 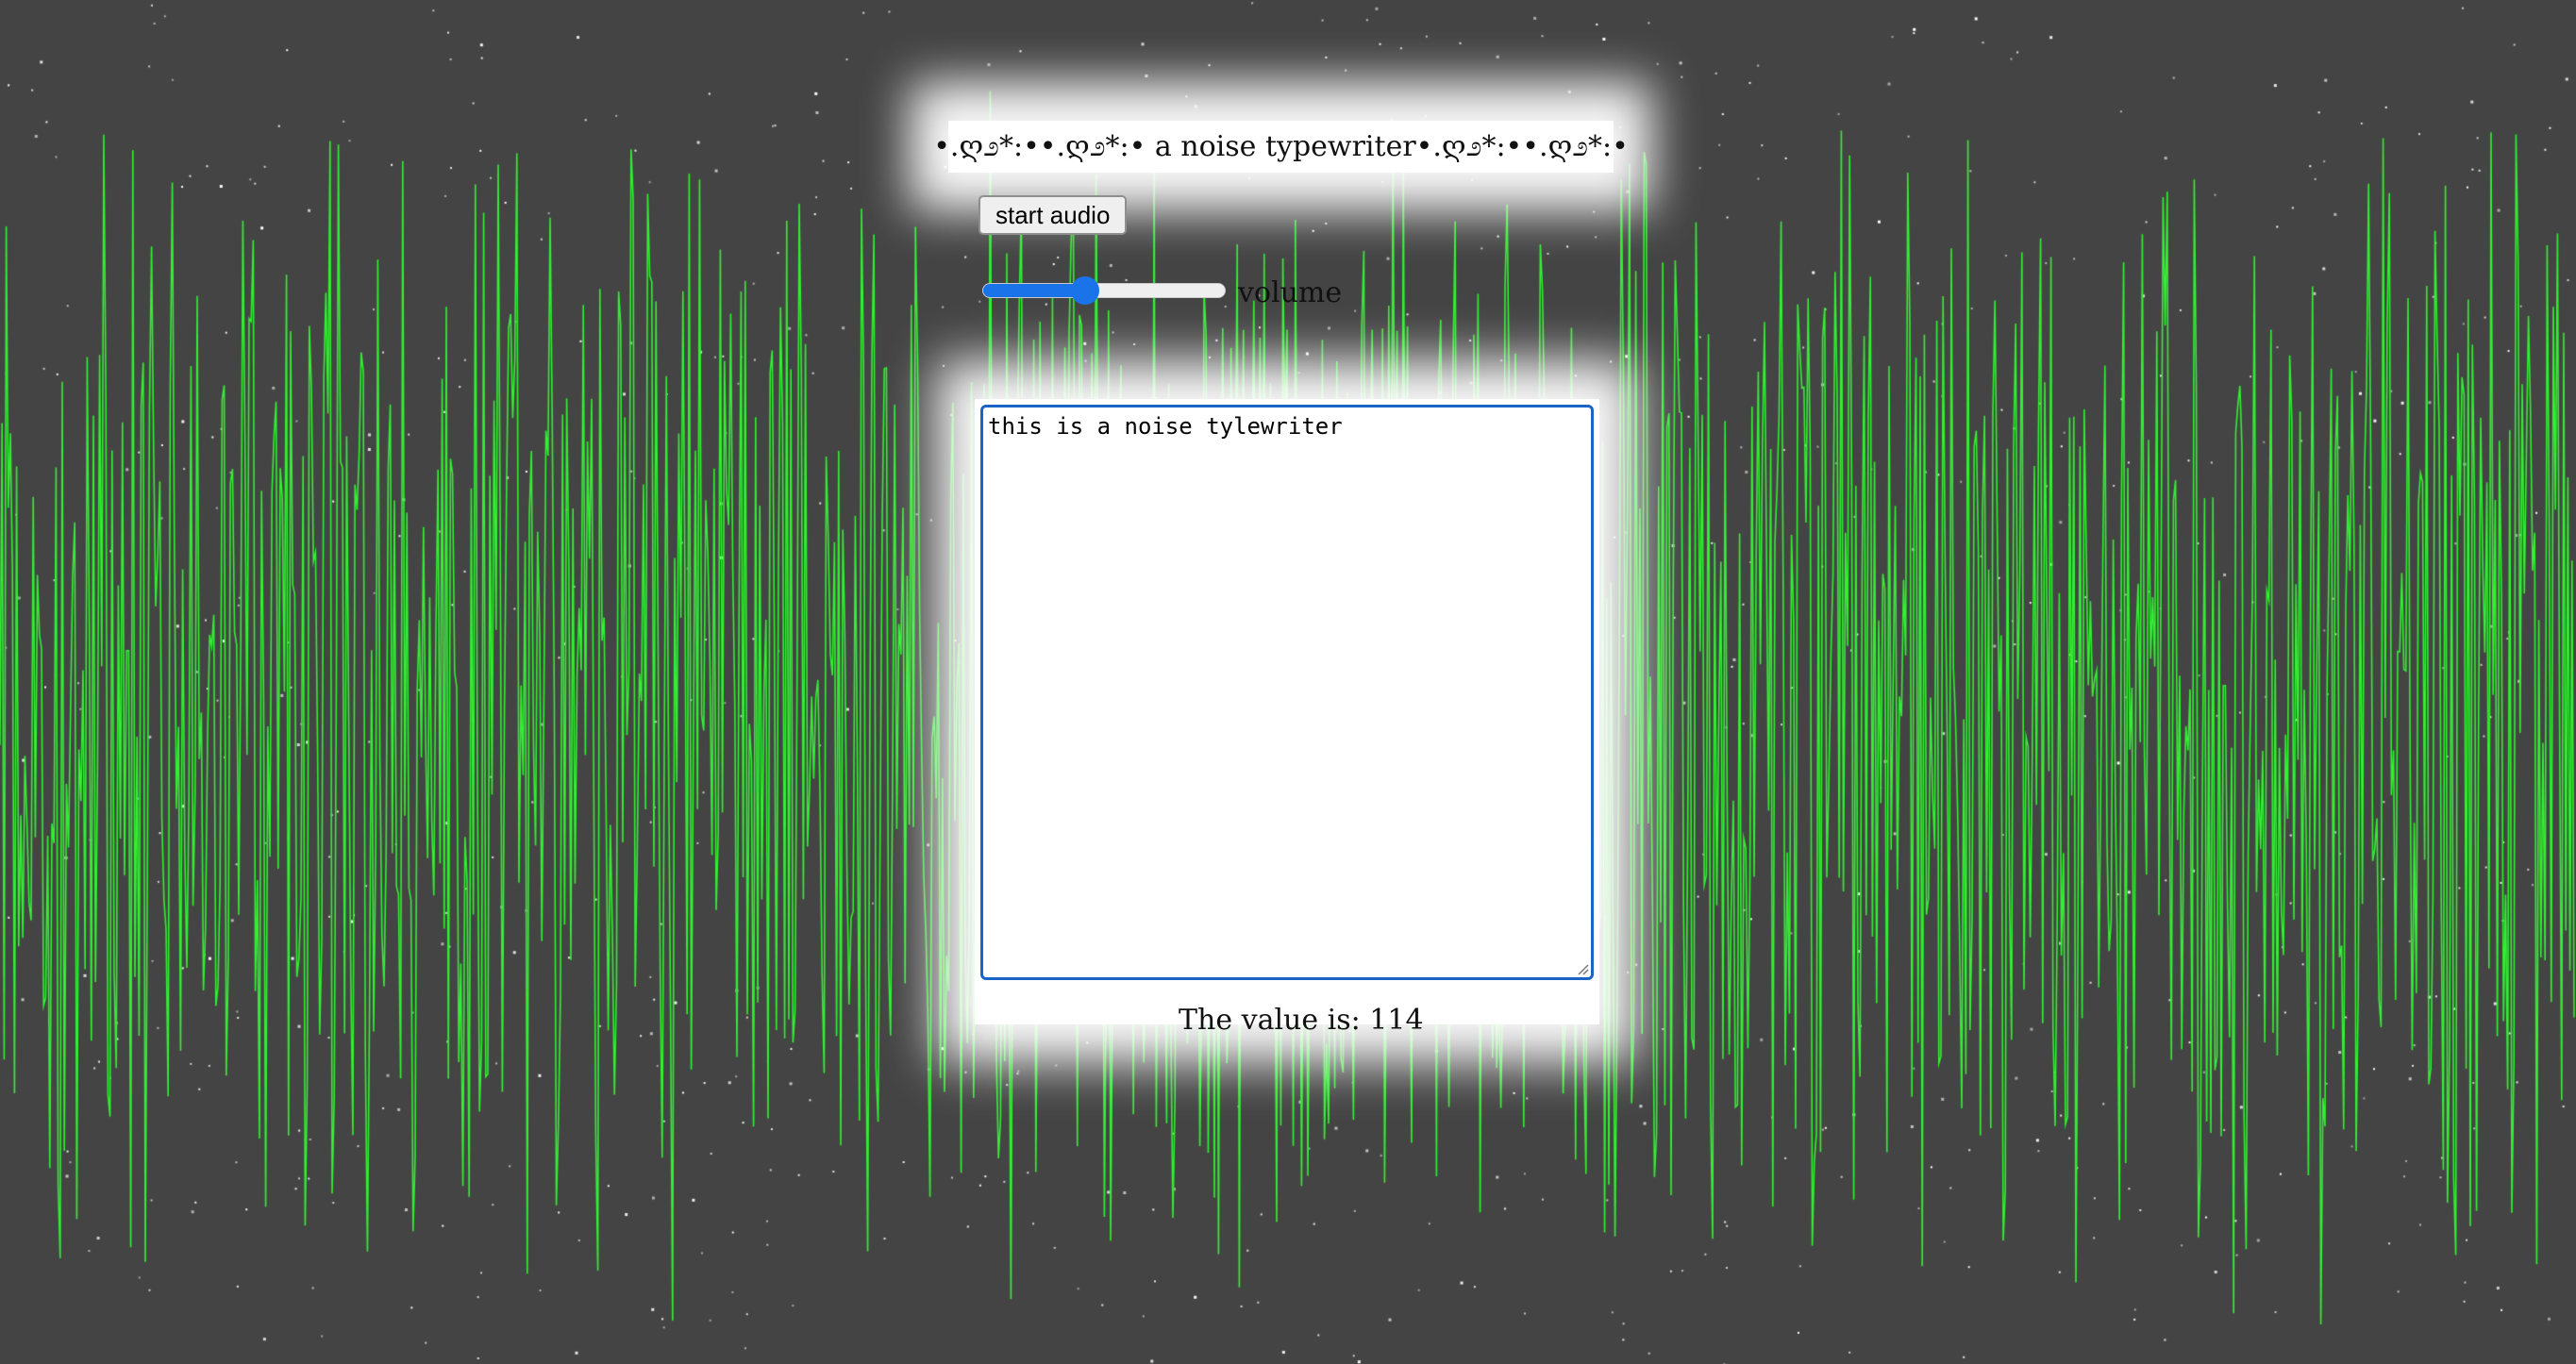 I want to click on volume-label: volume, so click(x=1290, y=292).